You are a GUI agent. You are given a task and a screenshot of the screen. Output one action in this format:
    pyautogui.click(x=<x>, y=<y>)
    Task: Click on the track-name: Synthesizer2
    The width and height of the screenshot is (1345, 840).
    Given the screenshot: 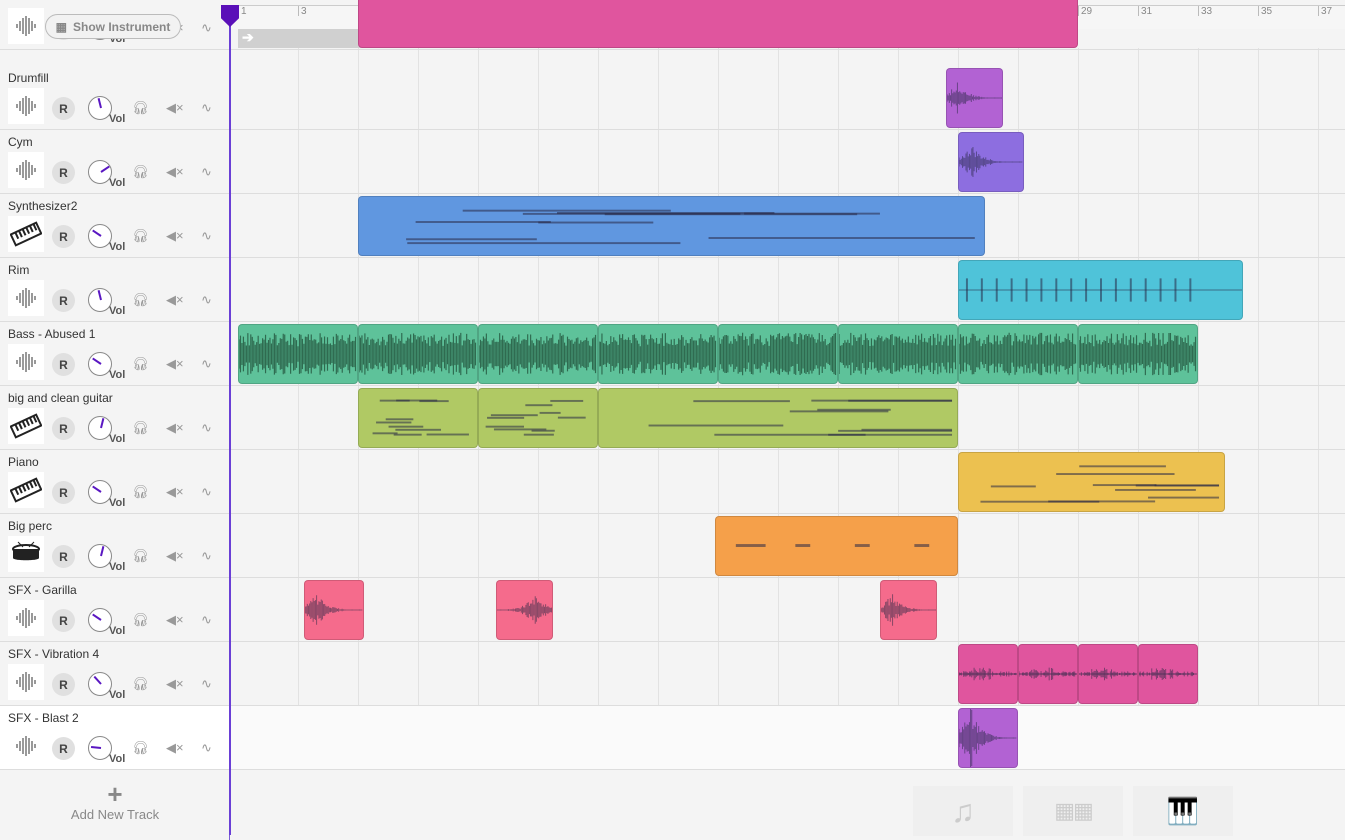 What is the action you would take?
    pyautogui.click(x=42, y=206)
    